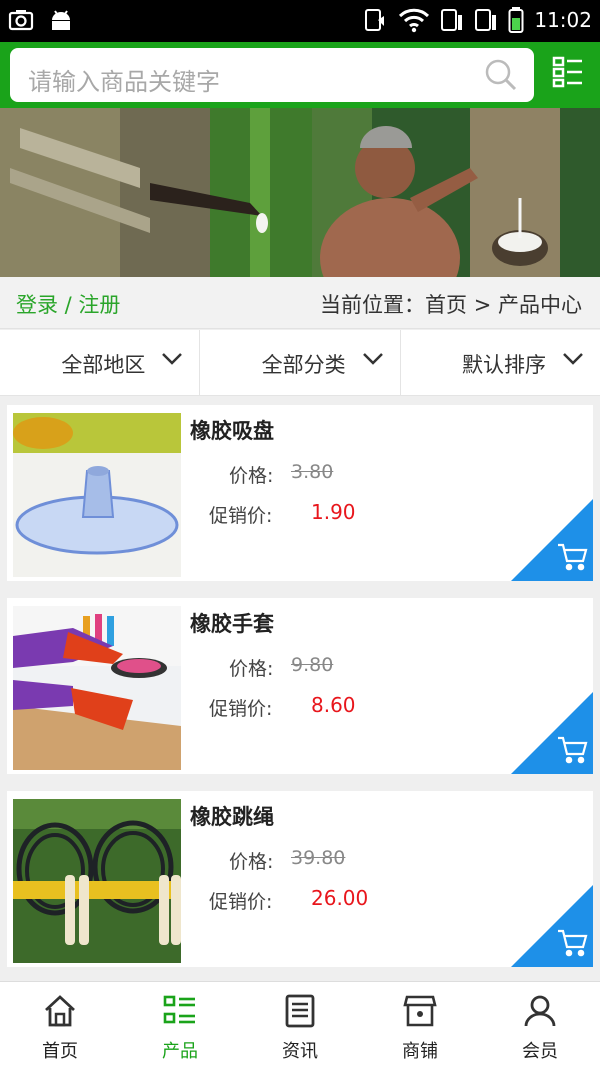 The image size is (600, 1067). What do you see at coordinates (21, 20) in the screenshot?
I see `screenshot-icon` at bounding box center [21, 20].